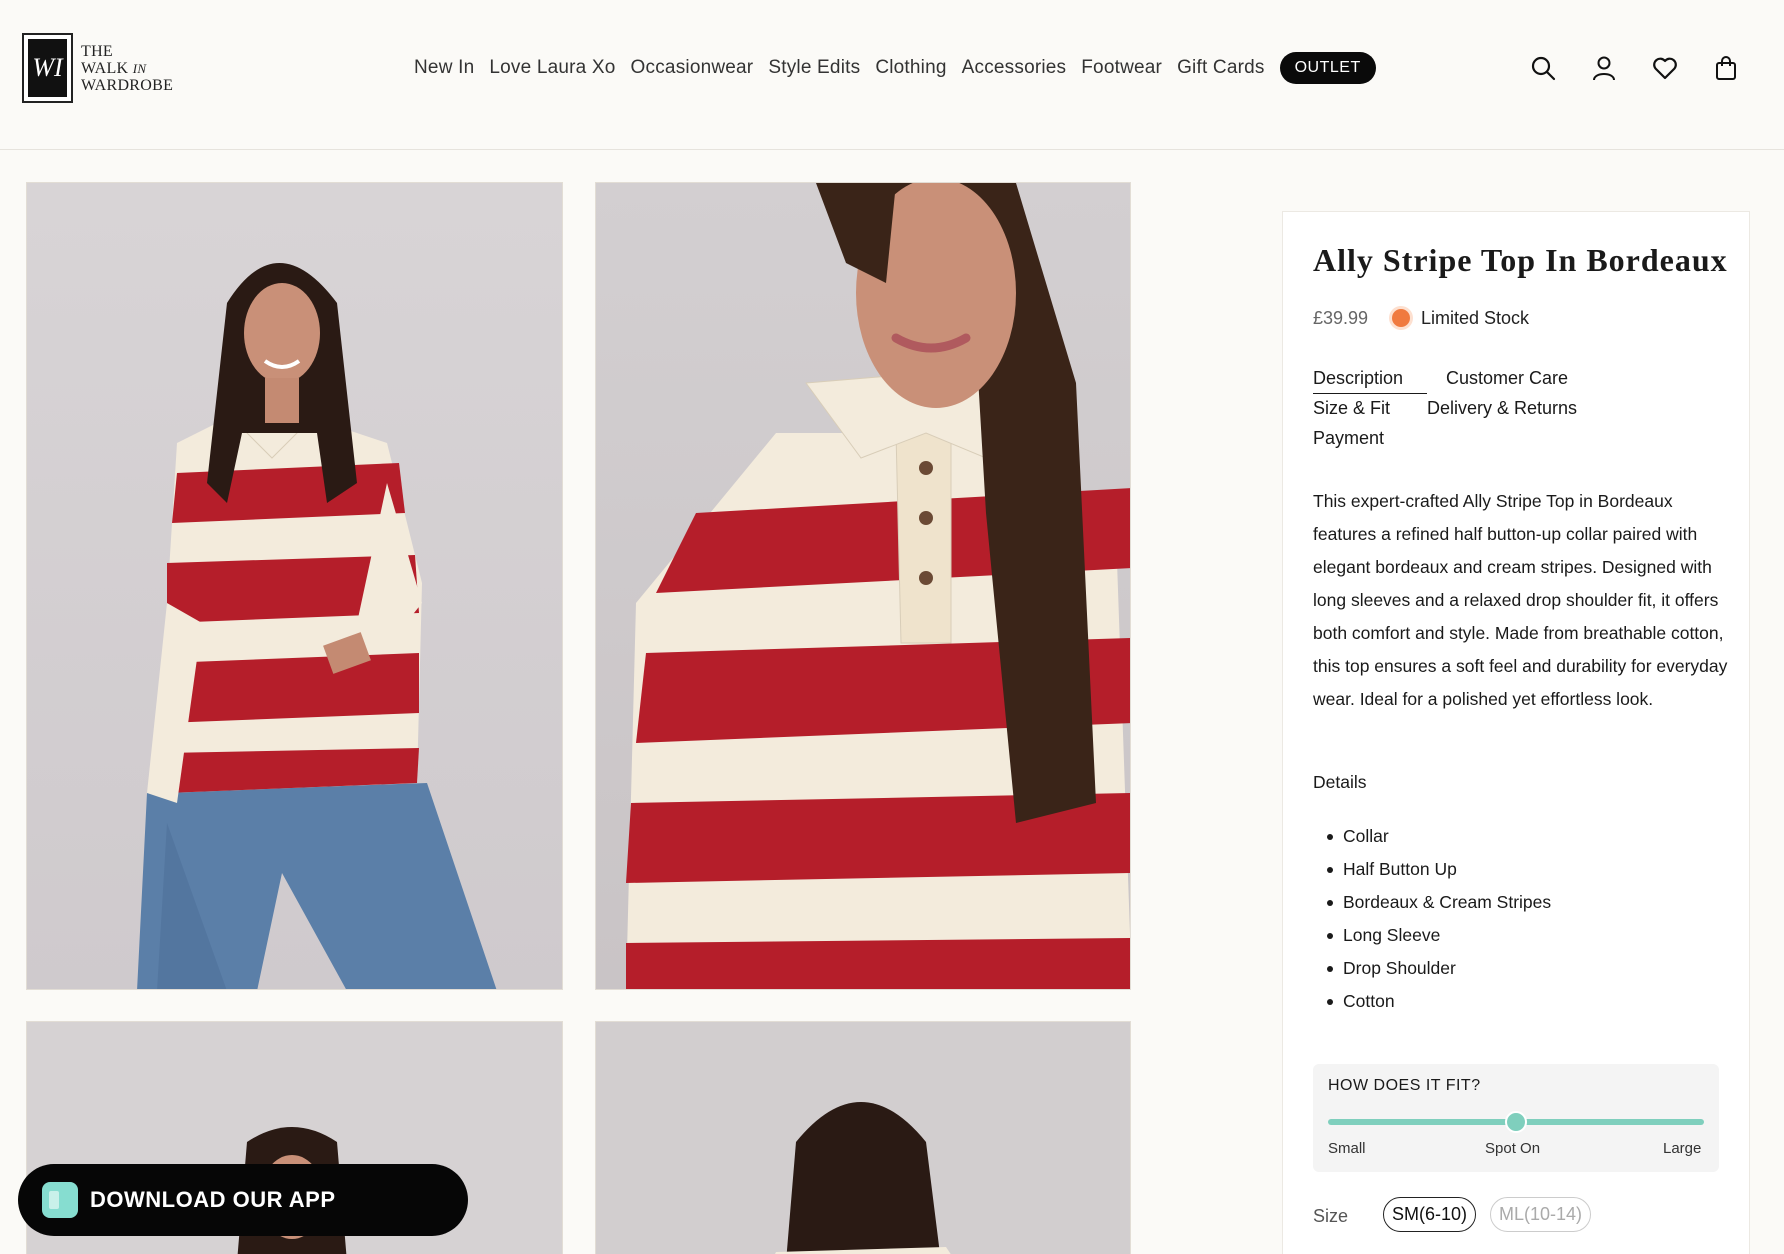 The width and height of the screenshot is (1784, 1254). Describe the element at coordinates (1432, 902) in the screenshot. I see `list-item: Bordeaux & Cream Stripes` at that location.